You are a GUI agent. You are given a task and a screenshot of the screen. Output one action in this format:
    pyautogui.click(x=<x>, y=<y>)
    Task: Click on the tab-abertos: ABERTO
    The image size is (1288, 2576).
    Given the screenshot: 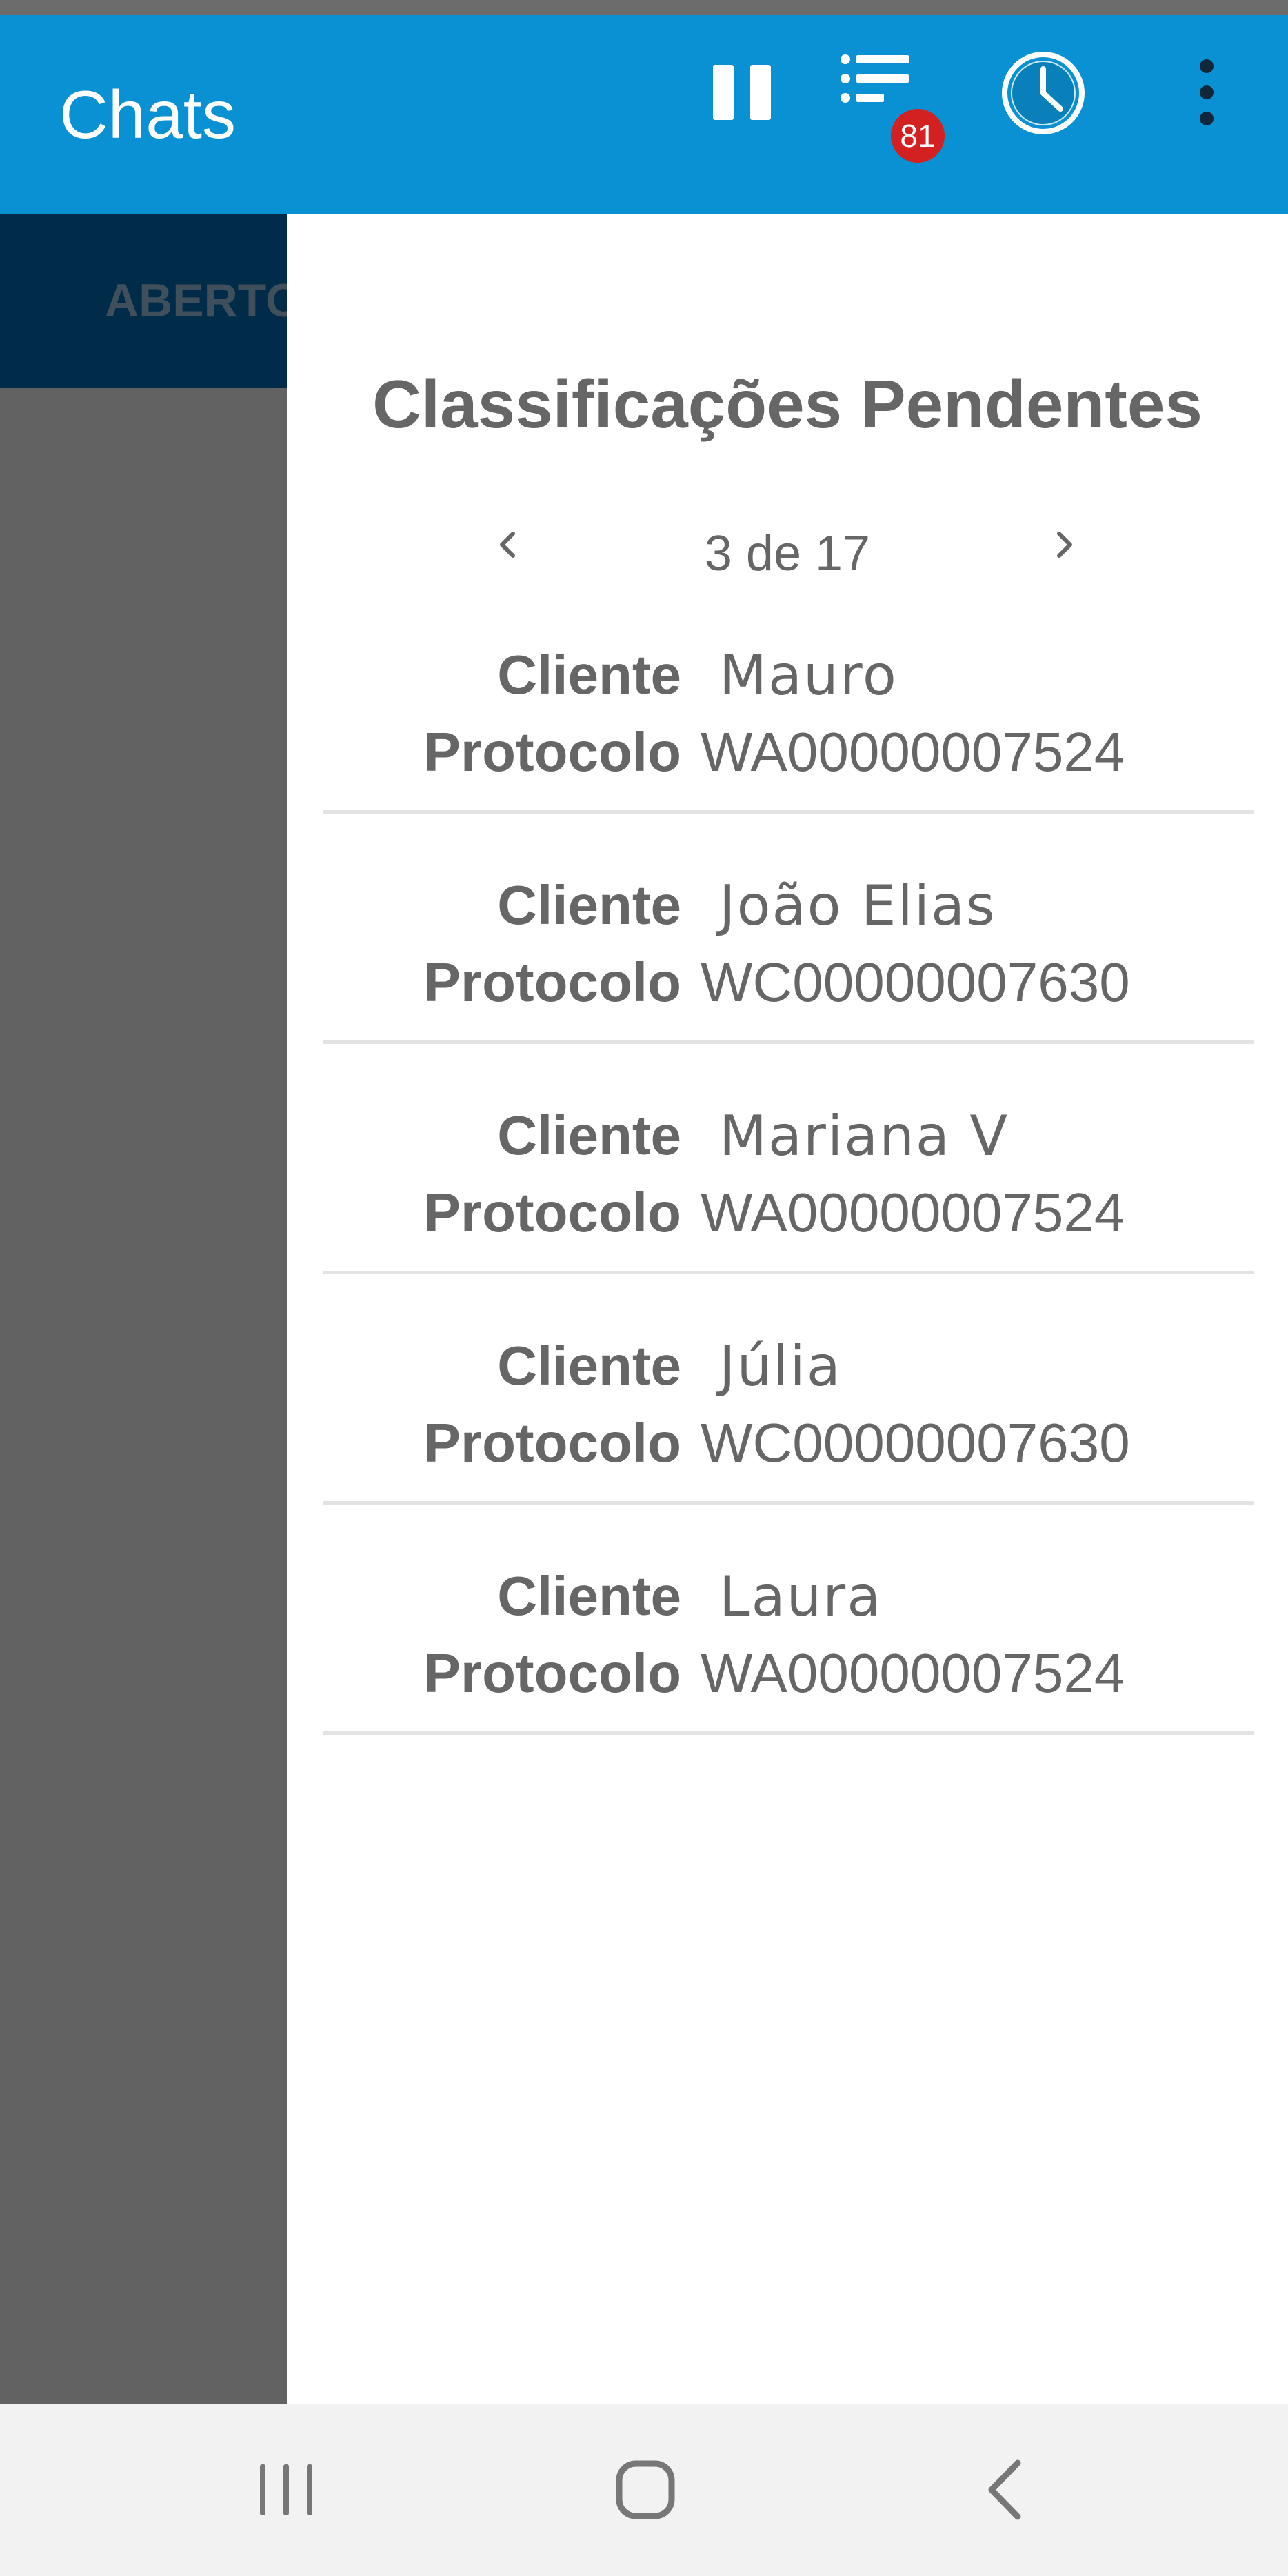 What is the action you would take?
    pyautogui.click(x=196, y=301)
    